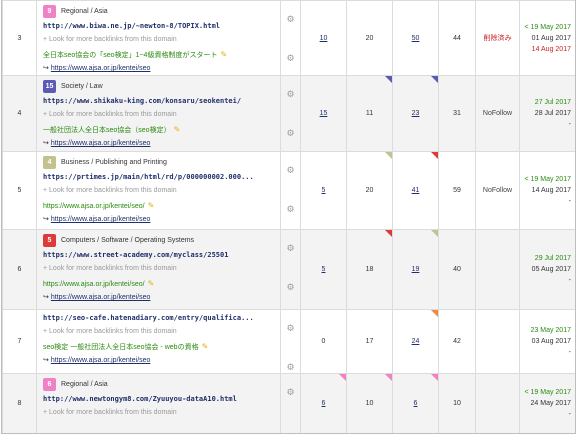 The image size is (577, 434). What do you see at coordinates (114, 162) in the screenshot?
I see `category-name: Business / Publishing and Printing` at bounding box center [114, 162].